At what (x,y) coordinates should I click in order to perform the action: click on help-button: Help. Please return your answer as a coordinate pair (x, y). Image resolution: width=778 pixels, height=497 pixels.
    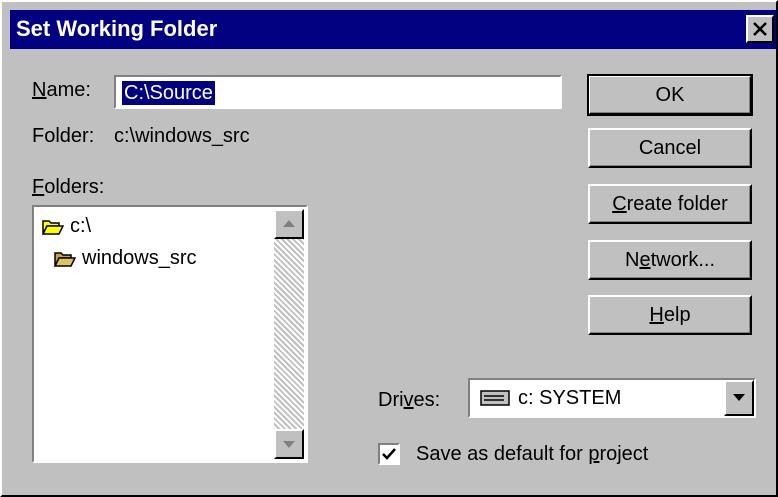
    Looking at the image, I should click on (670, 315).